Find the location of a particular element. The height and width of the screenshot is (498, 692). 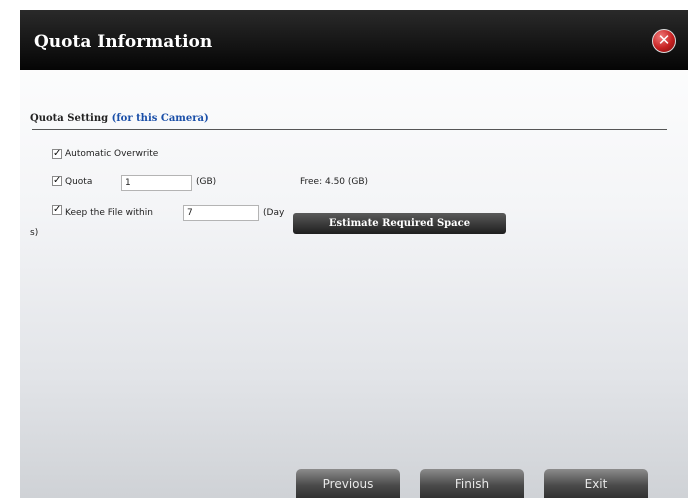

estimate-required-space-button: Estimate Required Space is located at coordinates (399, 223).